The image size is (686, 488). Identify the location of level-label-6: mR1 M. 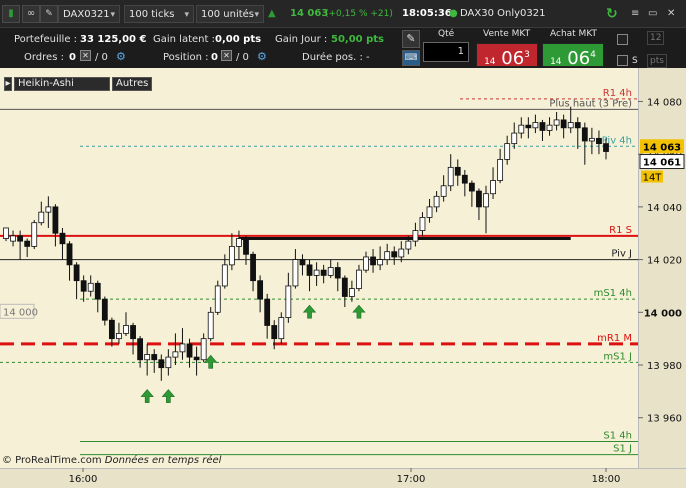
(614, 338).